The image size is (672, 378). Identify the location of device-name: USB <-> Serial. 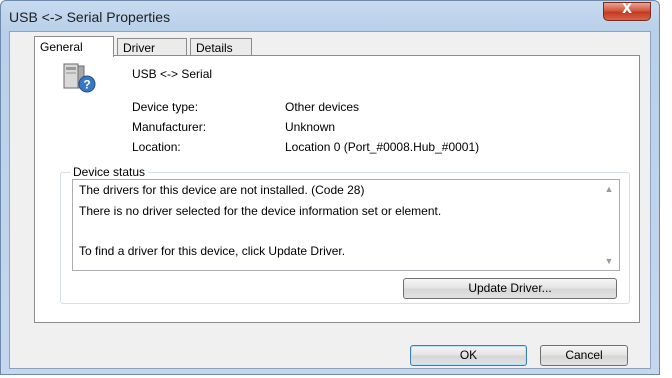
(172, 74).